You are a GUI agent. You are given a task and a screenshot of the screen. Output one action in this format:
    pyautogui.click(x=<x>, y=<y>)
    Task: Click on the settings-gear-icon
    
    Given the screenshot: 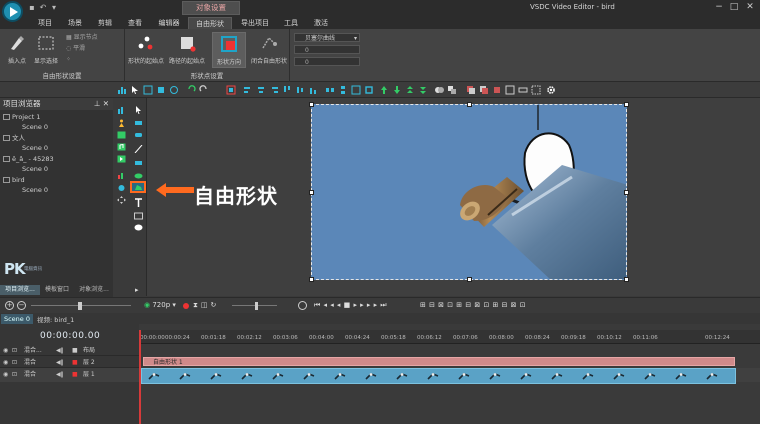 What is the action you would take?
    pyautogui.click(x=551, y=90)
    